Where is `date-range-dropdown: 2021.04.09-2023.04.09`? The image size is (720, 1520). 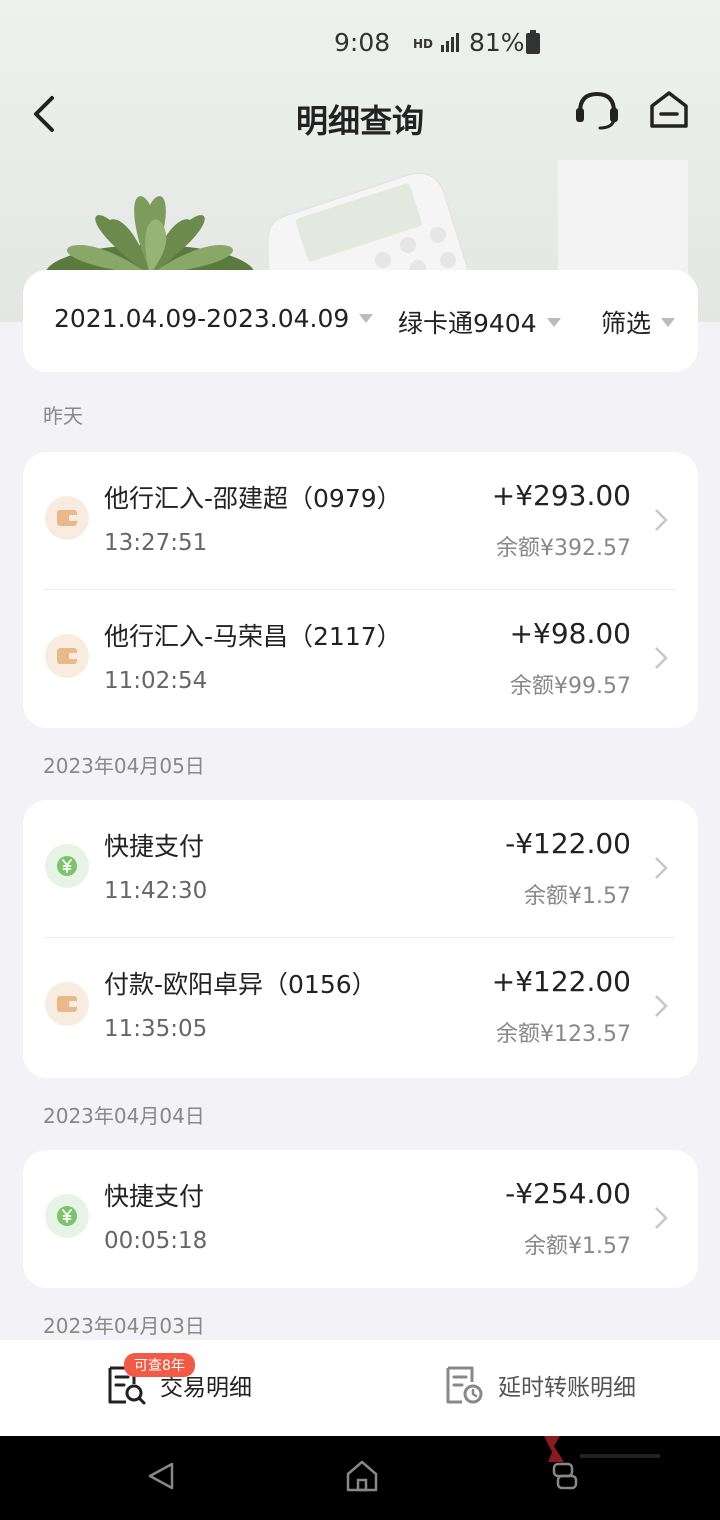 date-range-dropdown: 2021.04.09-2023.04.09 is located at coordinates (214, 318).